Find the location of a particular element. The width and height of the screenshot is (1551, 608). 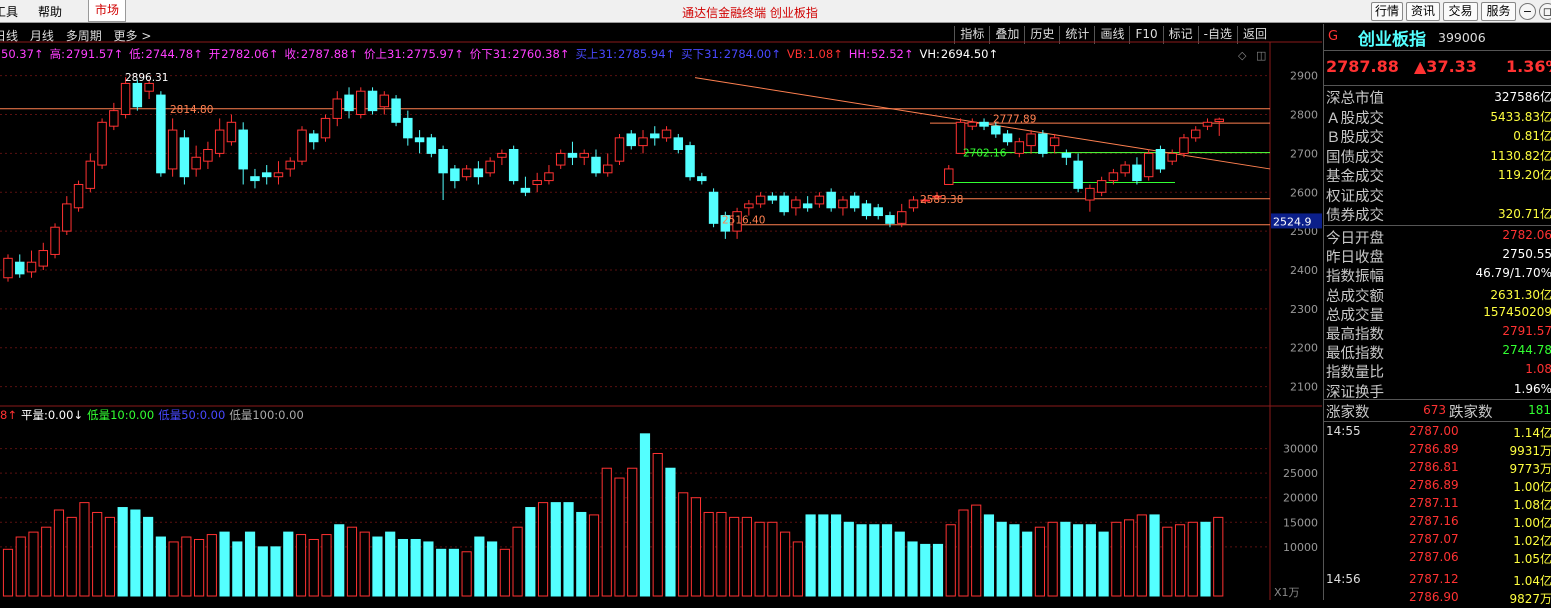

stat-label: 债券成交 is located at coordinates (1355, 216).